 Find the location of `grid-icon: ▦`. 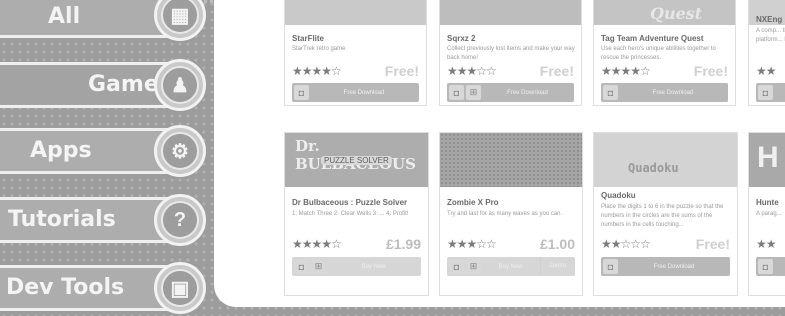

grid-icon: ▦ is located at coordinates (180, 20).